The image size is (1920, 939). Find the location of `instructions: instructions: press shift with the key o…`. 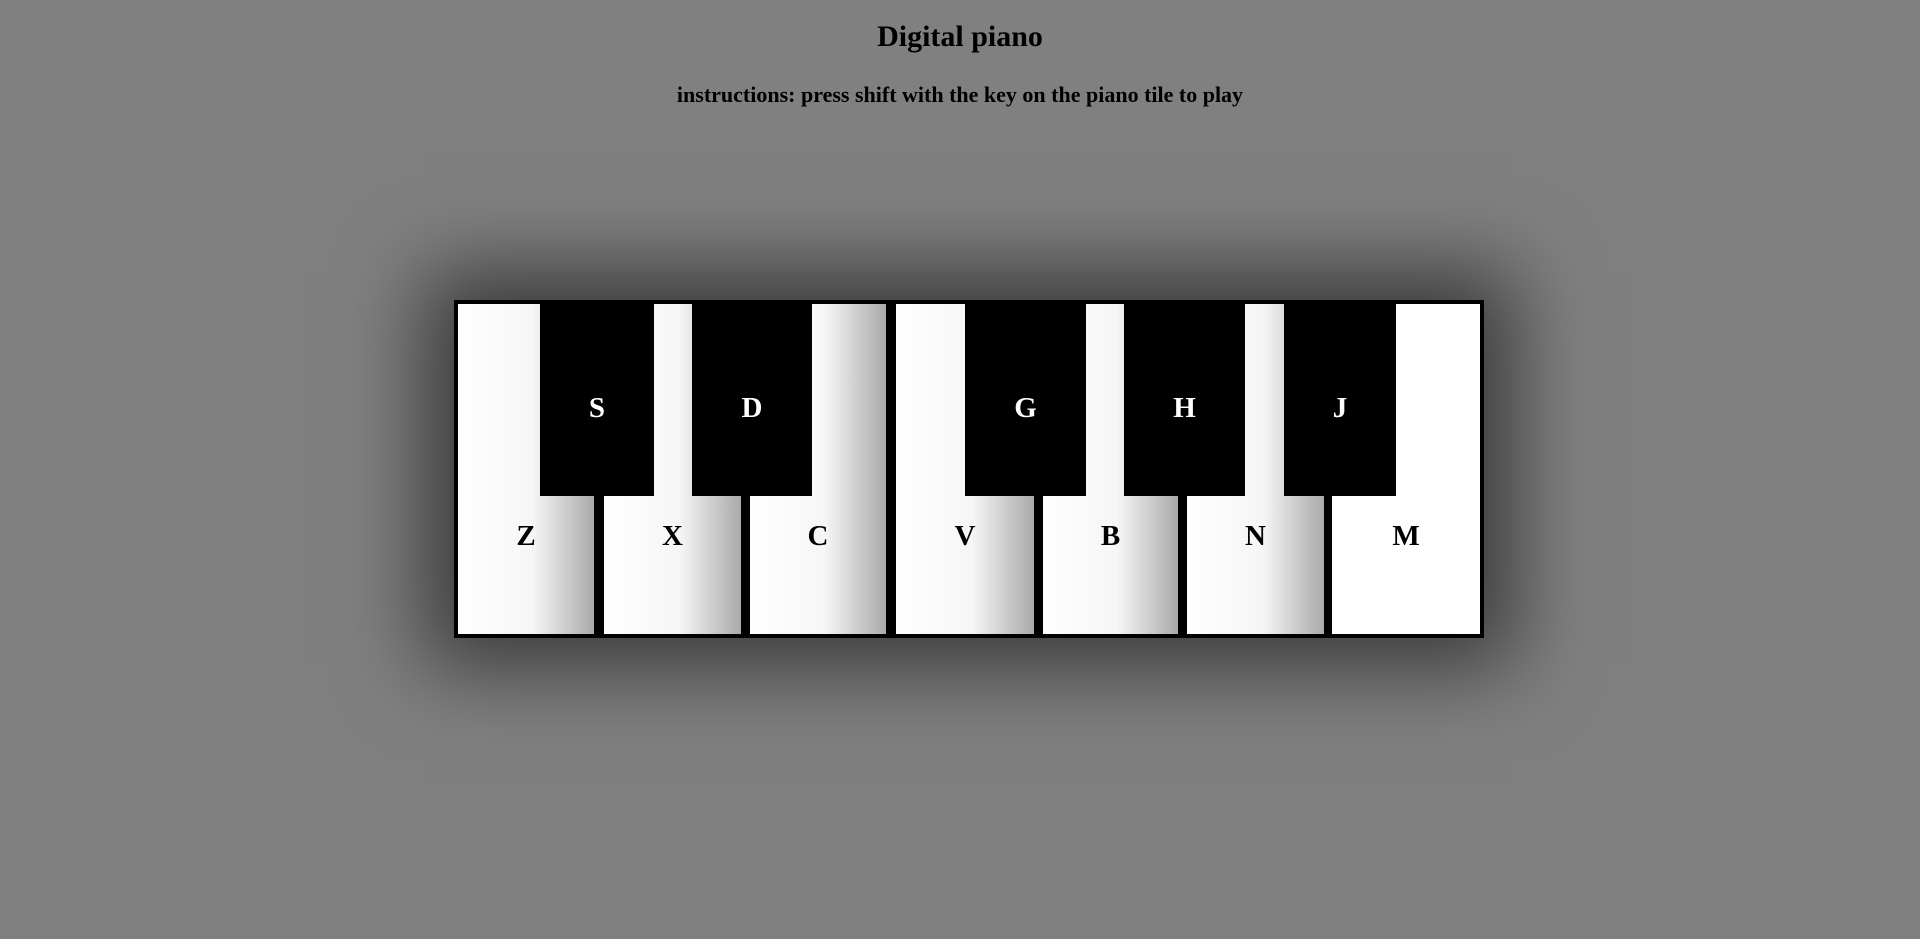

instructions: instructions: press shift with the key o… is located at coordinates (960, 94).